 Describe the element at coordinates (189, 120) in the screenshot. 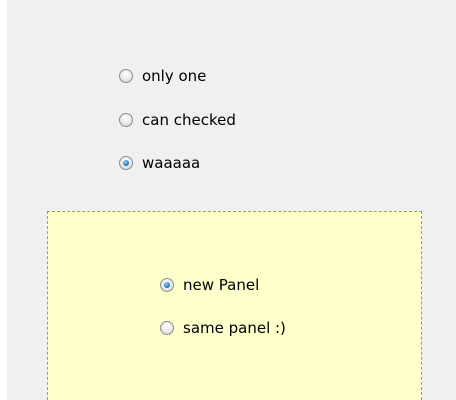

I see `radio-label: can checked` at that location.